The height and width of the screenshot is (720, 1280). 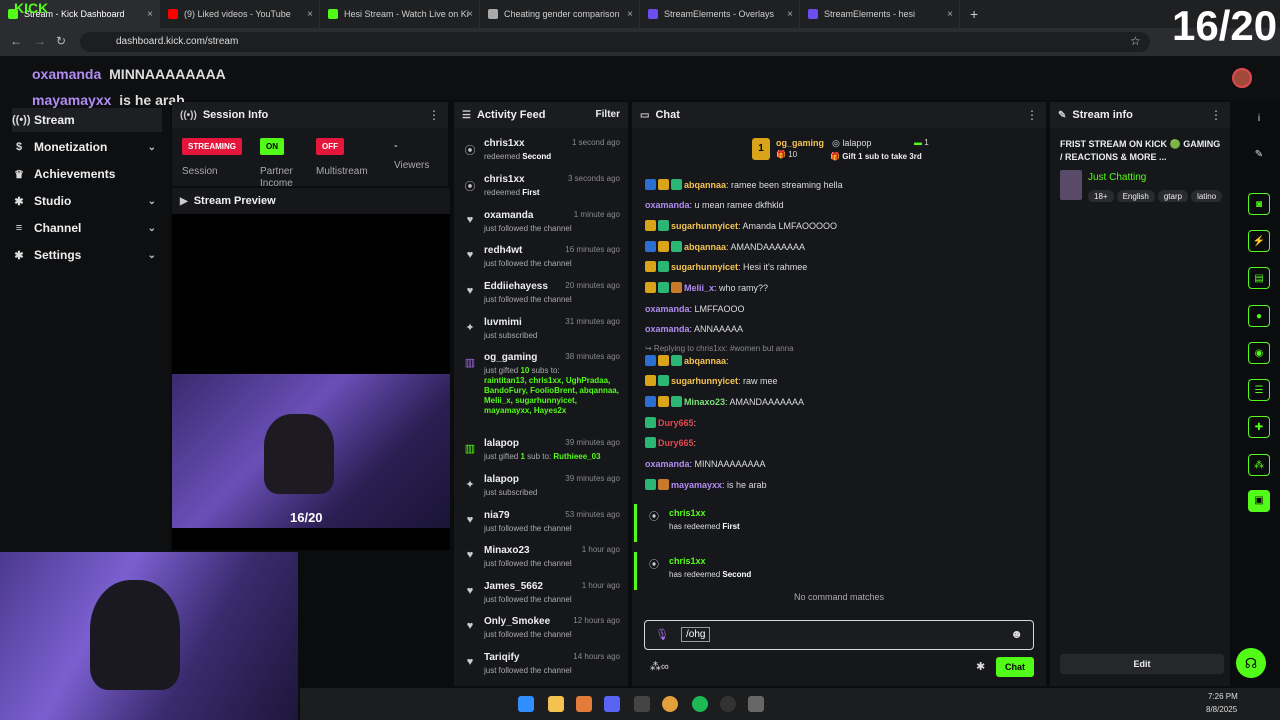 What do you see at coordinates (720, 14) in the screenshot?
I see `browser-tab: StreamElements - Overlays ×` at bounding box center [720, 14].